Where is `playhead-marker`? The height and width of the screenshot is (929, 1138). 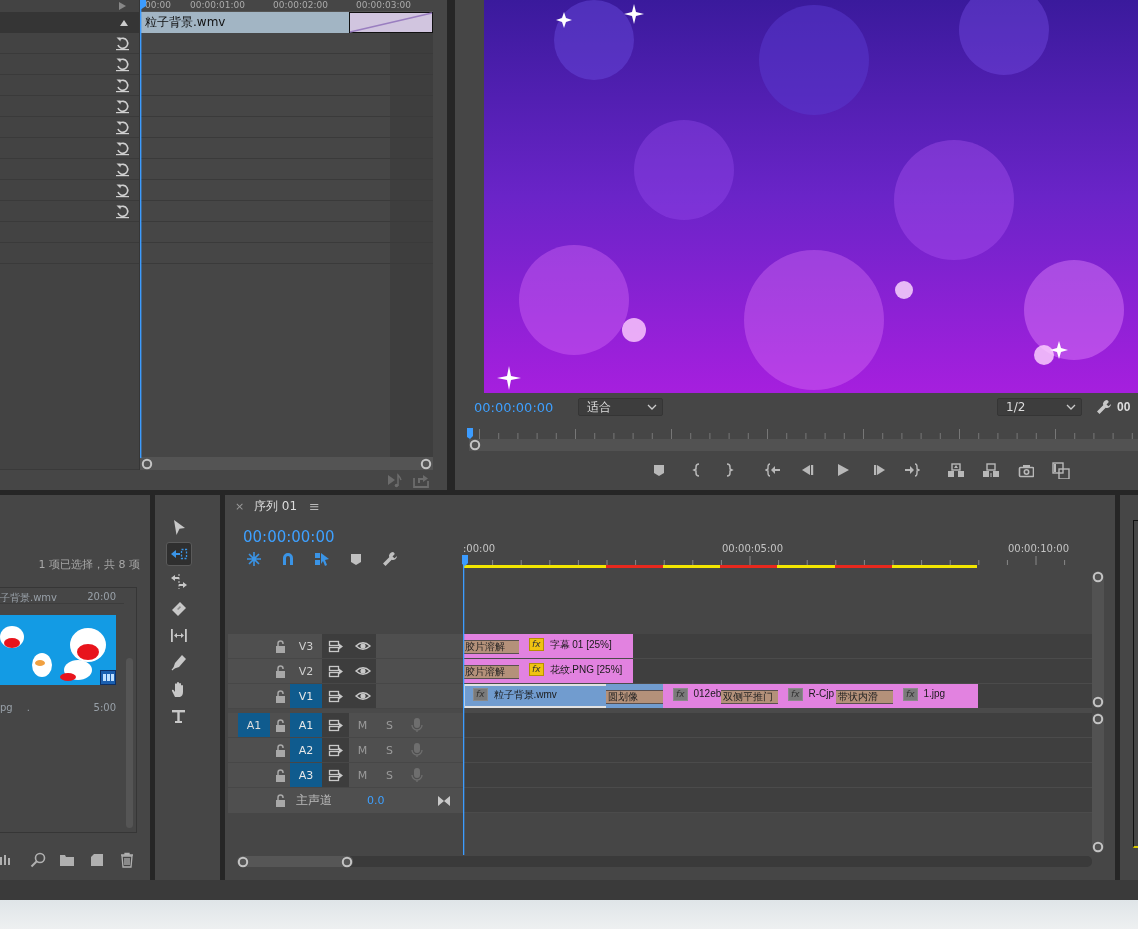 playhead-marker is located at coordinates (470, 433).